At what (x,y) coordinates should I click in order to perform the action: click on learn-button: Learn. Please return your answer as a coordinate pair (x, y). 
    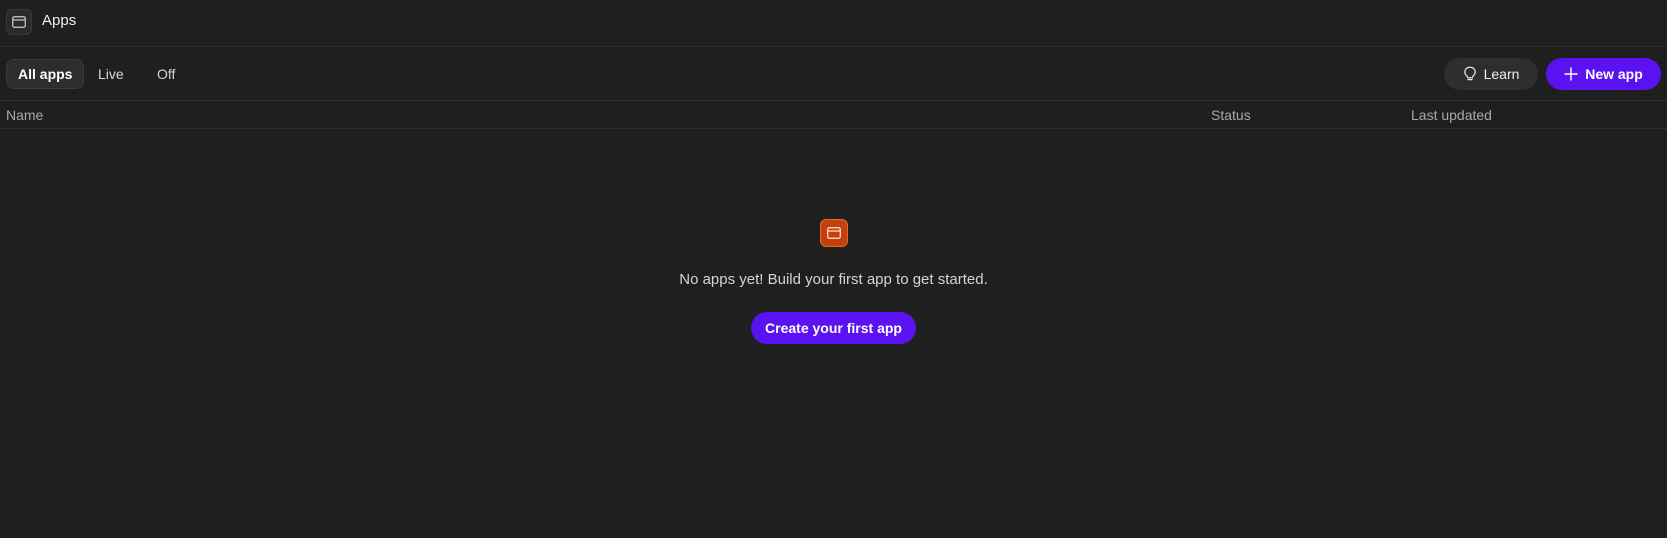
    Looking at the image, I should click on (1491, 74).